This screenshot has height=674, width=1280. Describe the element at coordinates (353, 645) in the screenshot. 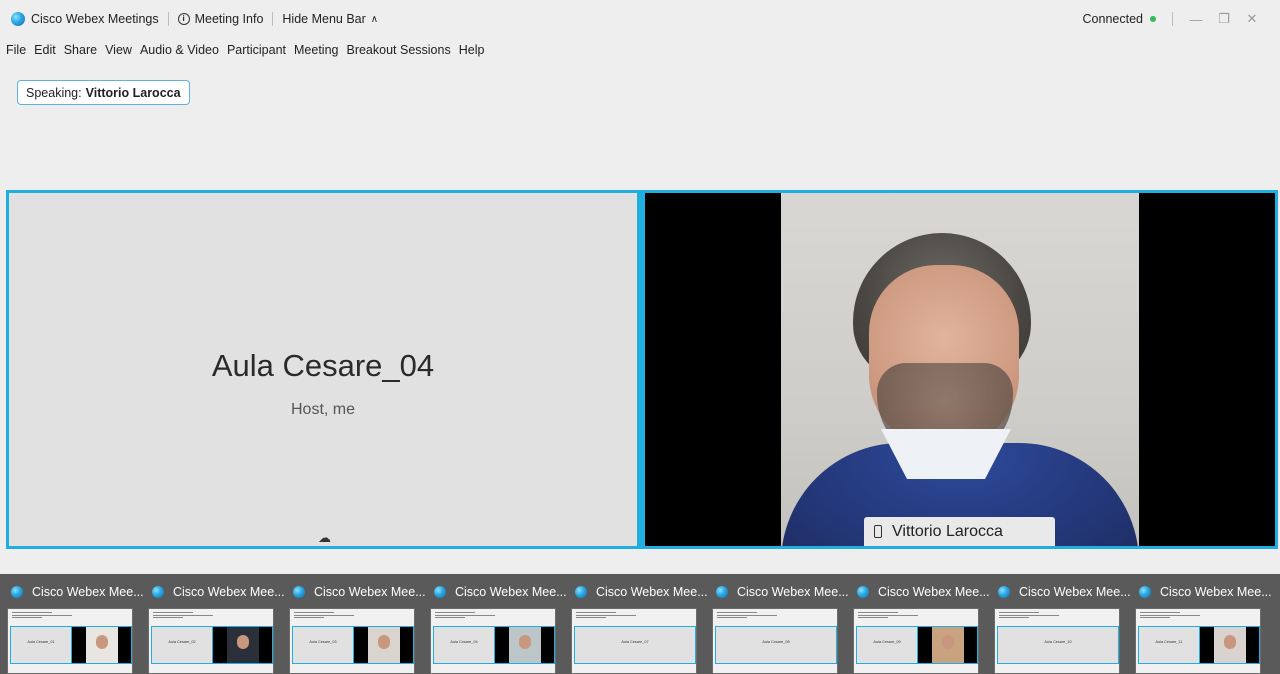

I see `thumbnail-stage: Aula Cesare_03` at that location.